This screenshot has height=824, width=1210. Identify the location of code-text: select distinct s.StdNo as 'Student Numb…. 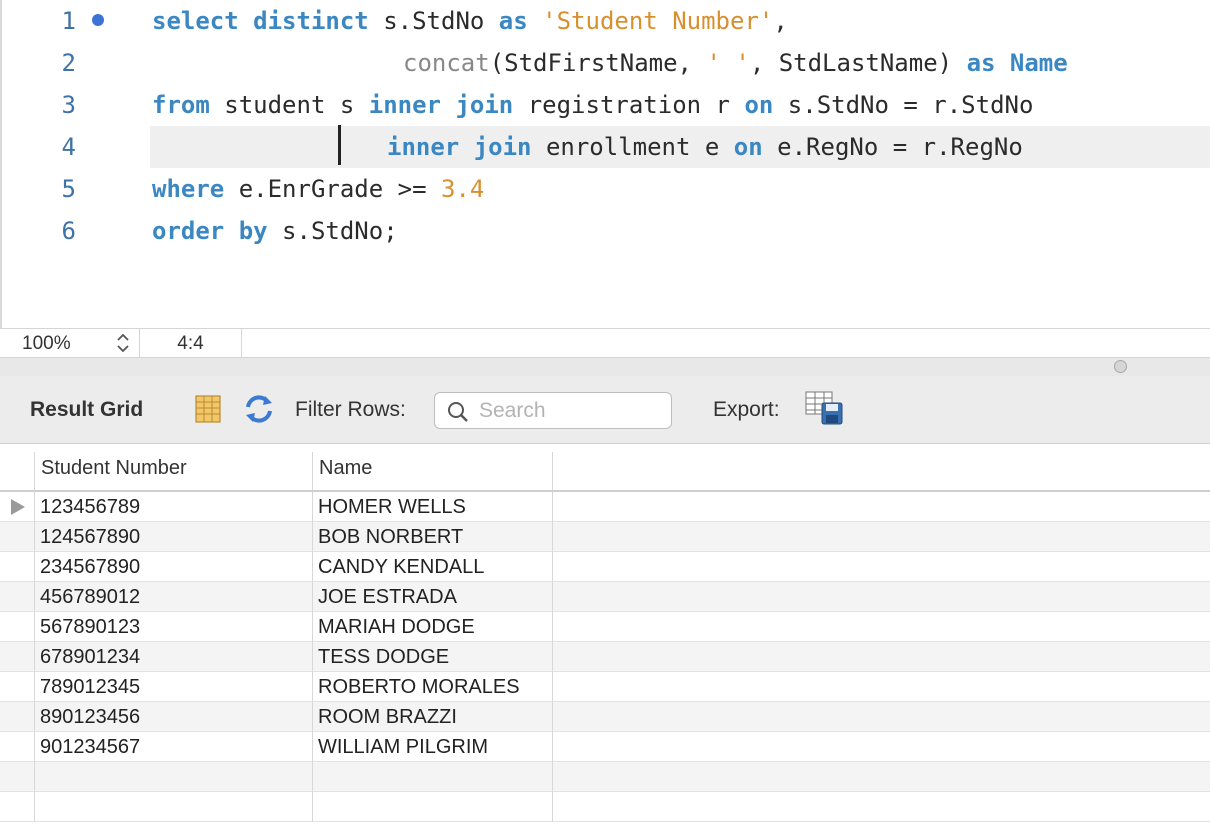
(470, 21).